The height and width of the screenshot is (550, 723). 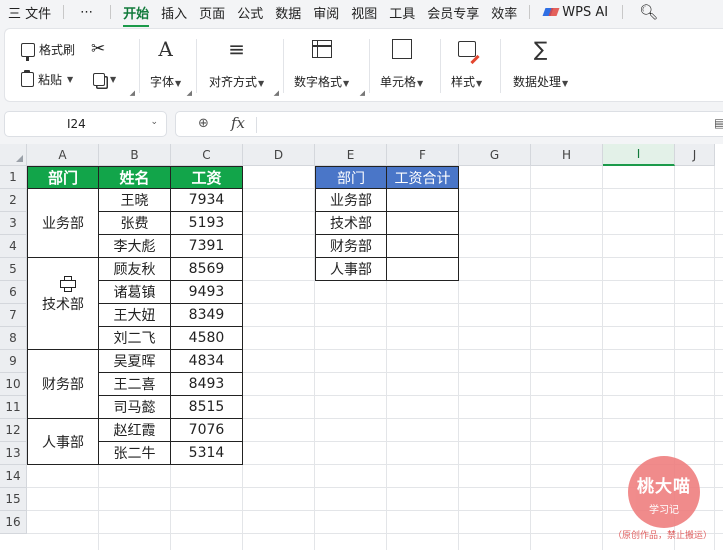 I want to click on menu-tab-page: 页面, so click(x=212, y=12).